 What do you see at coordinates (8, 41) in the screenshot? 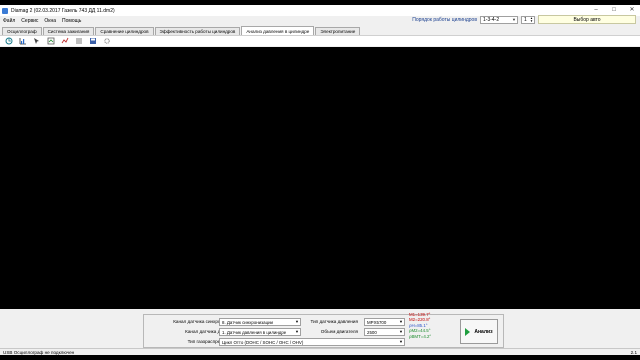
I see `sync-icon` at bounding box center [8, 41].